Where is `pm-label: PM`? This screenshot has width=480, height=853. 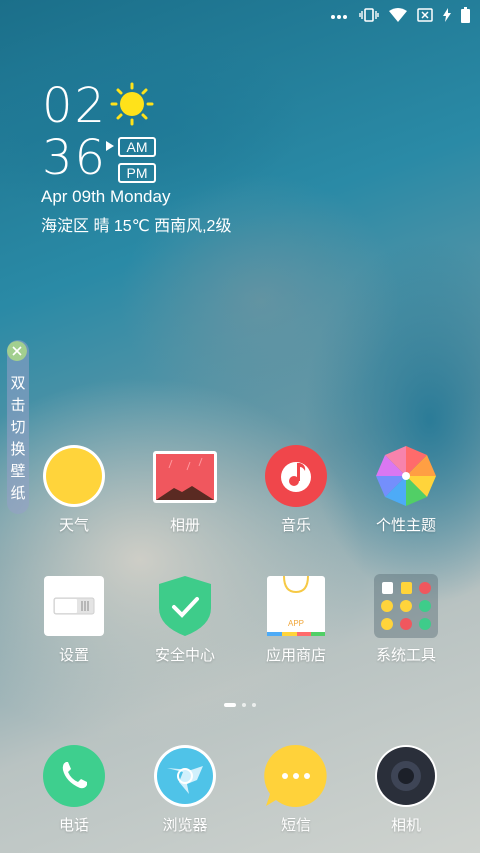
pm-label: PM is located at coordinates (137, 173).